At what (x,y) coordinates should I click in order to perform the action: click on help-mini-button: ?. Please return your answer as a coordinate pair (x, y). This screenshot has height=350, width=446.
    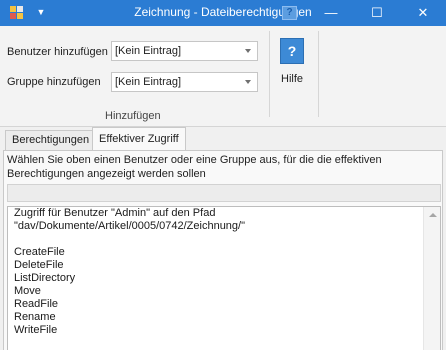
    Looking at the image, I should click on (289, 13).